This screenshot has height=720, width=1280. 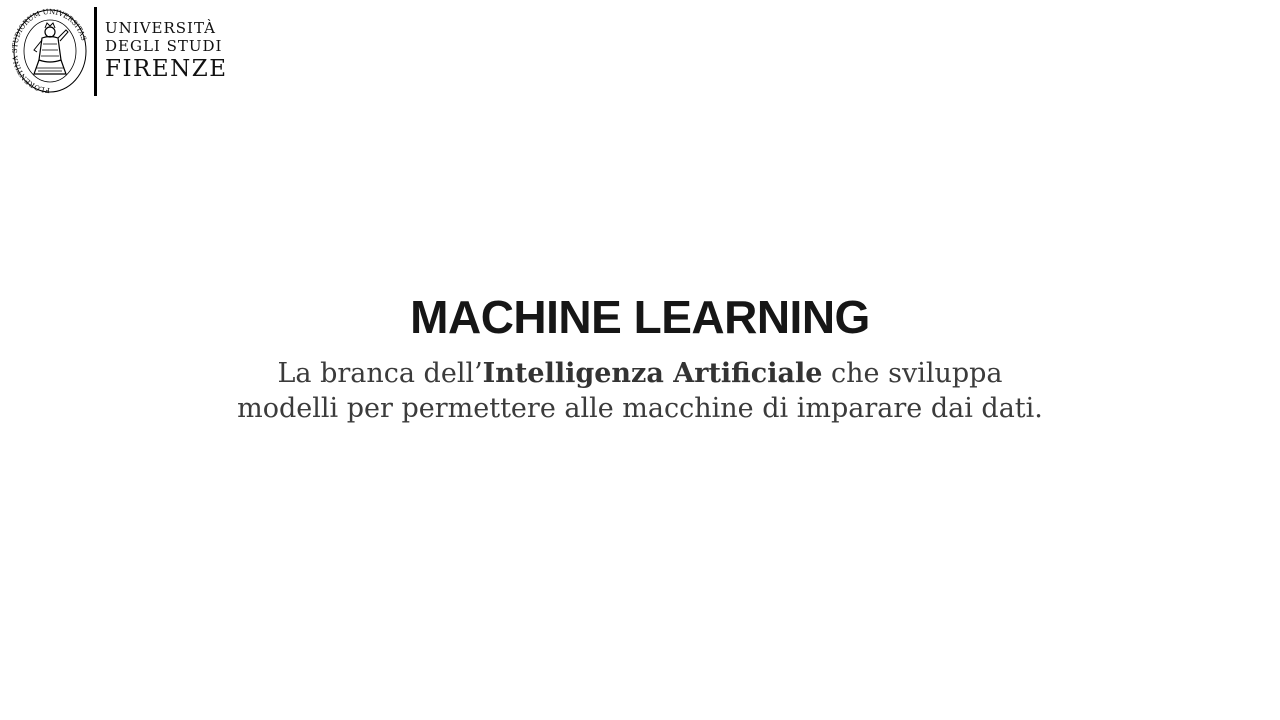 I want to click on logo-line-degli-studi: DEGLI STUDI, so click(x=164, y=46).